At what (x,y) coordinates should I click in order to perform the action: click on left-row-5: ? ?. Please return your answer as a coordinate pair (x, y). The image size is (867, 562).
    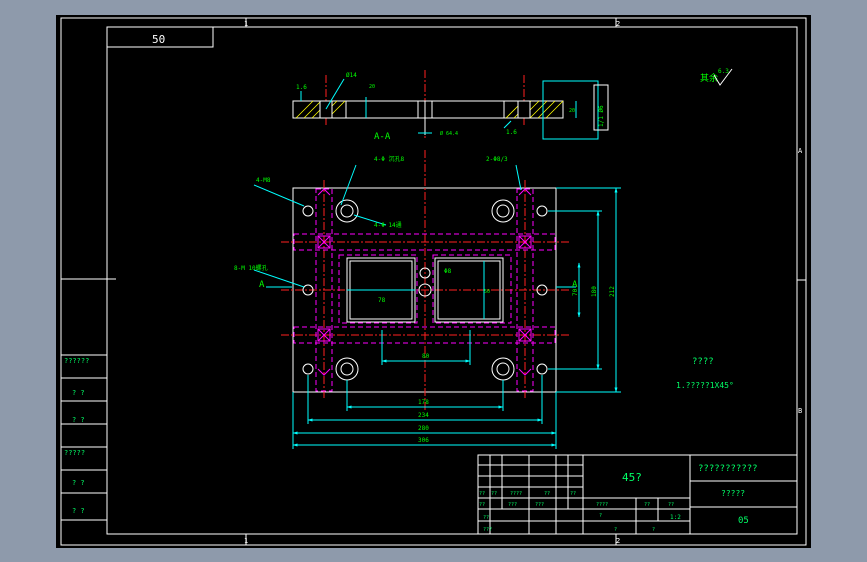
    Looking at the image, I should click on (78, 511).